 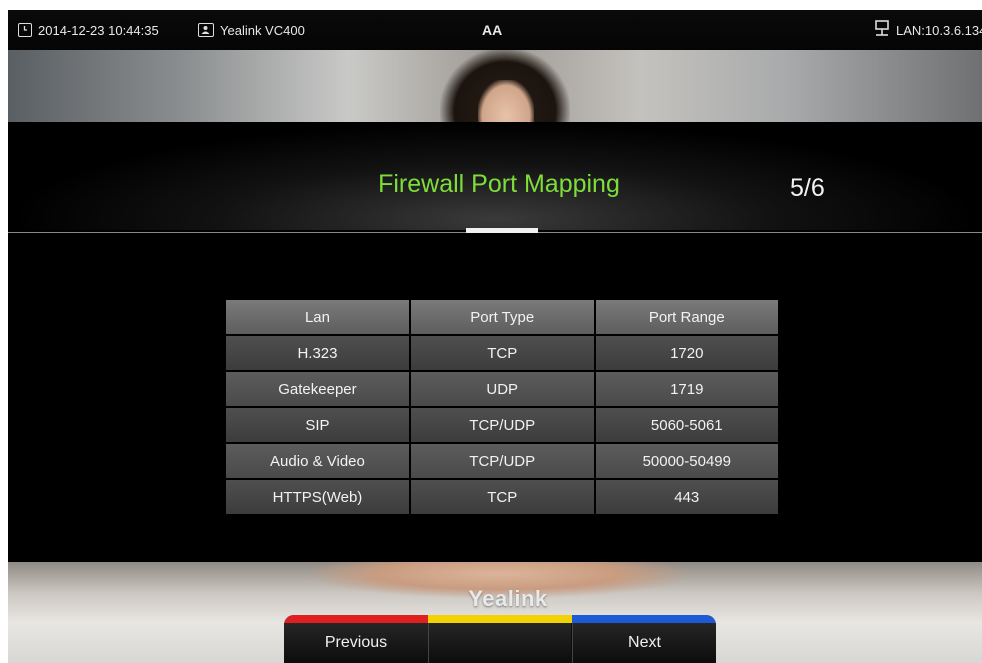 What do you see at coordinates (686, 461) in the screenshot?
I see `port-range-cell: 50000-50499` at bounding box center [686, 461].